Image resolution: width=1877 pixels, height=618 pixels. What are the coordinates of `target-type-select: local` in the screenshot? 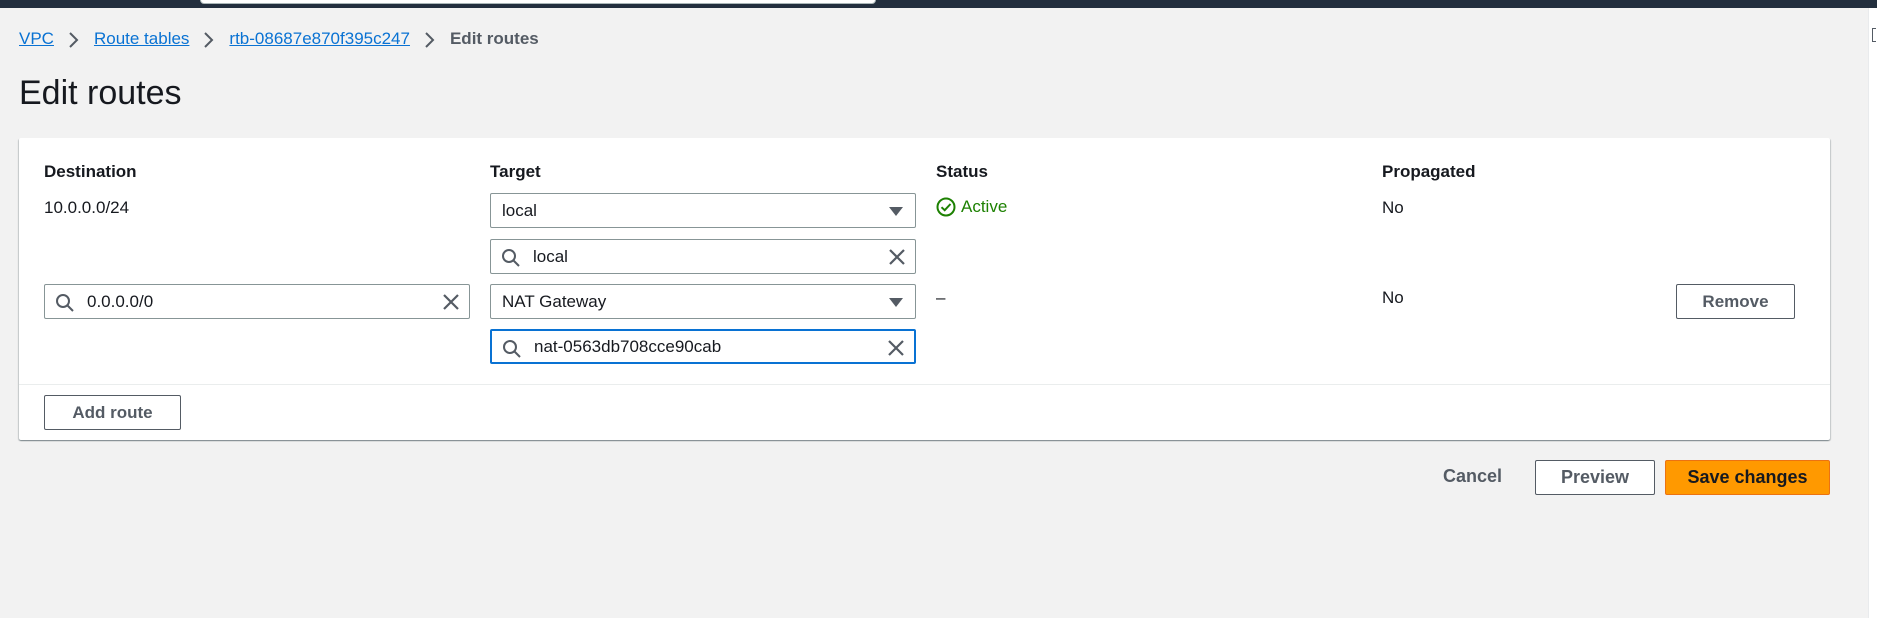 It's located at (703, 210).